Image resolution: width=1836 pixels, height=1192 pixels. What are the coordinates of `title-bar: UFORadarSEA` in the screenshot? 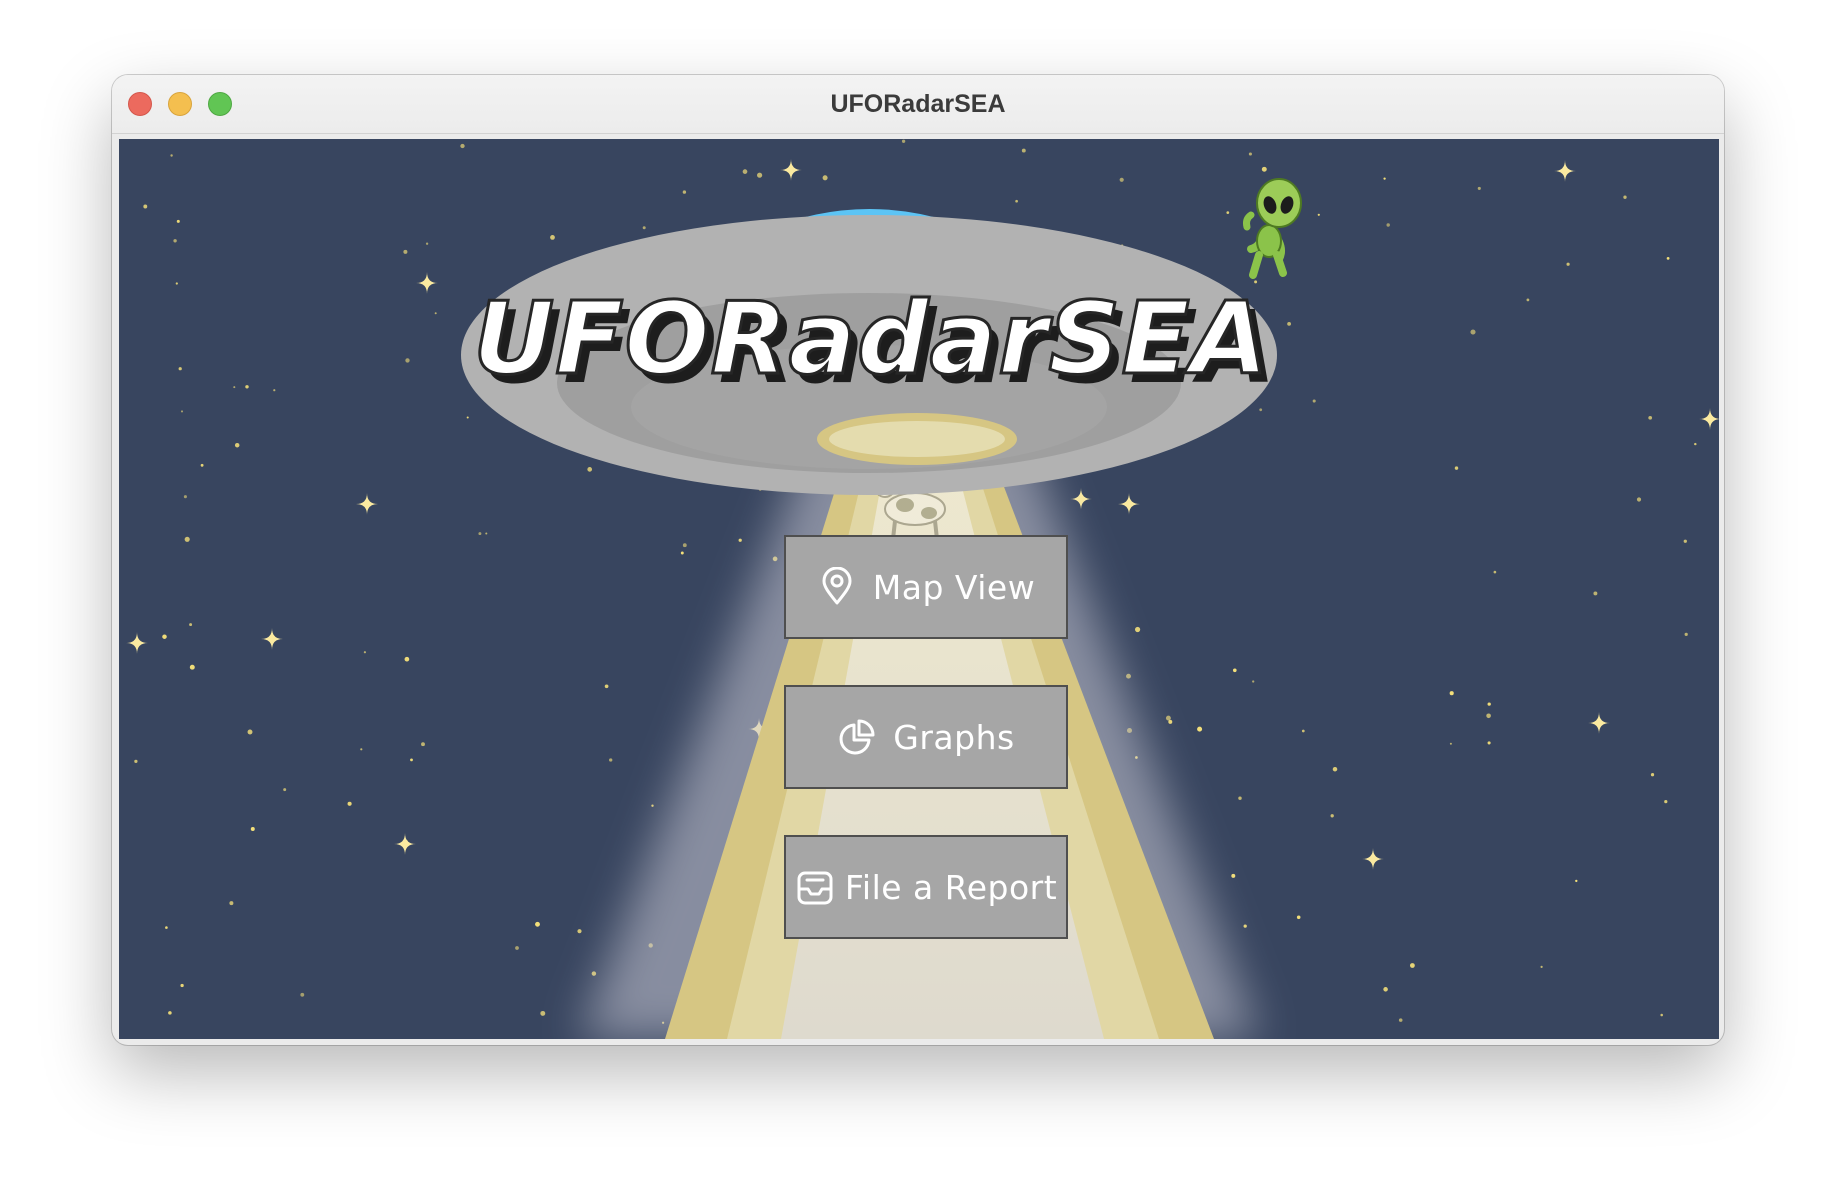 It's located at (918, 104).